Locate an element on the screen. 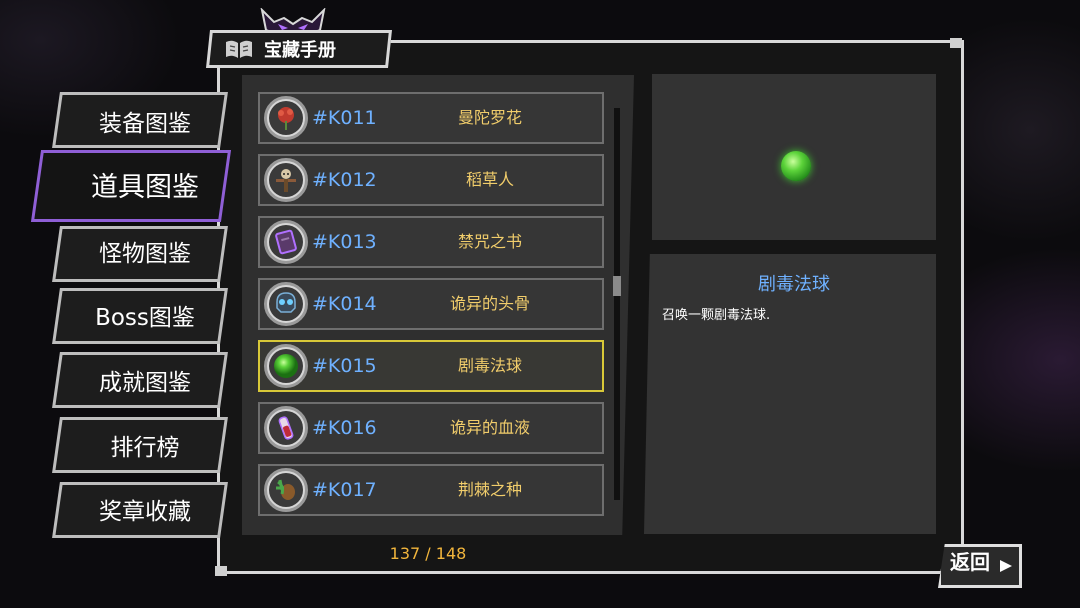 This screenshot has width=1080, height=608. item-description-panel is located at coordinates (790, 394).